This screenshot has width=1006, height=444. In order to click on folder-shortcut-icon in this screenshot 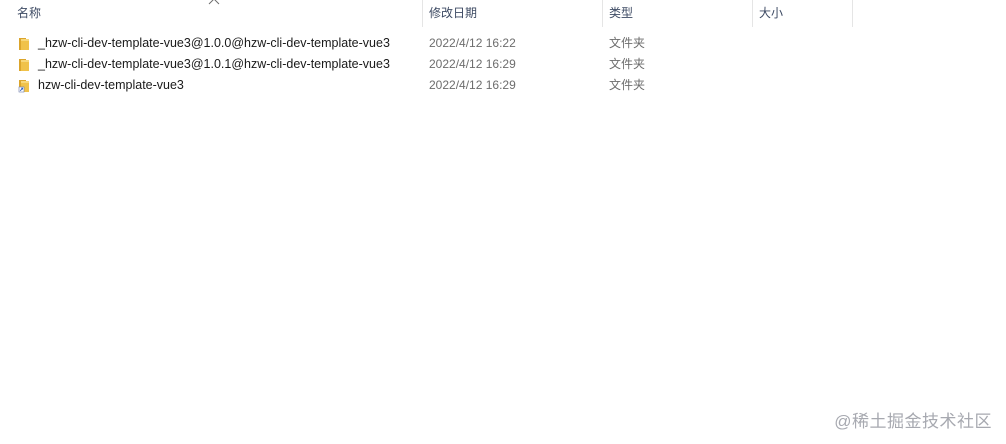, I will do `click(23, 85)`.